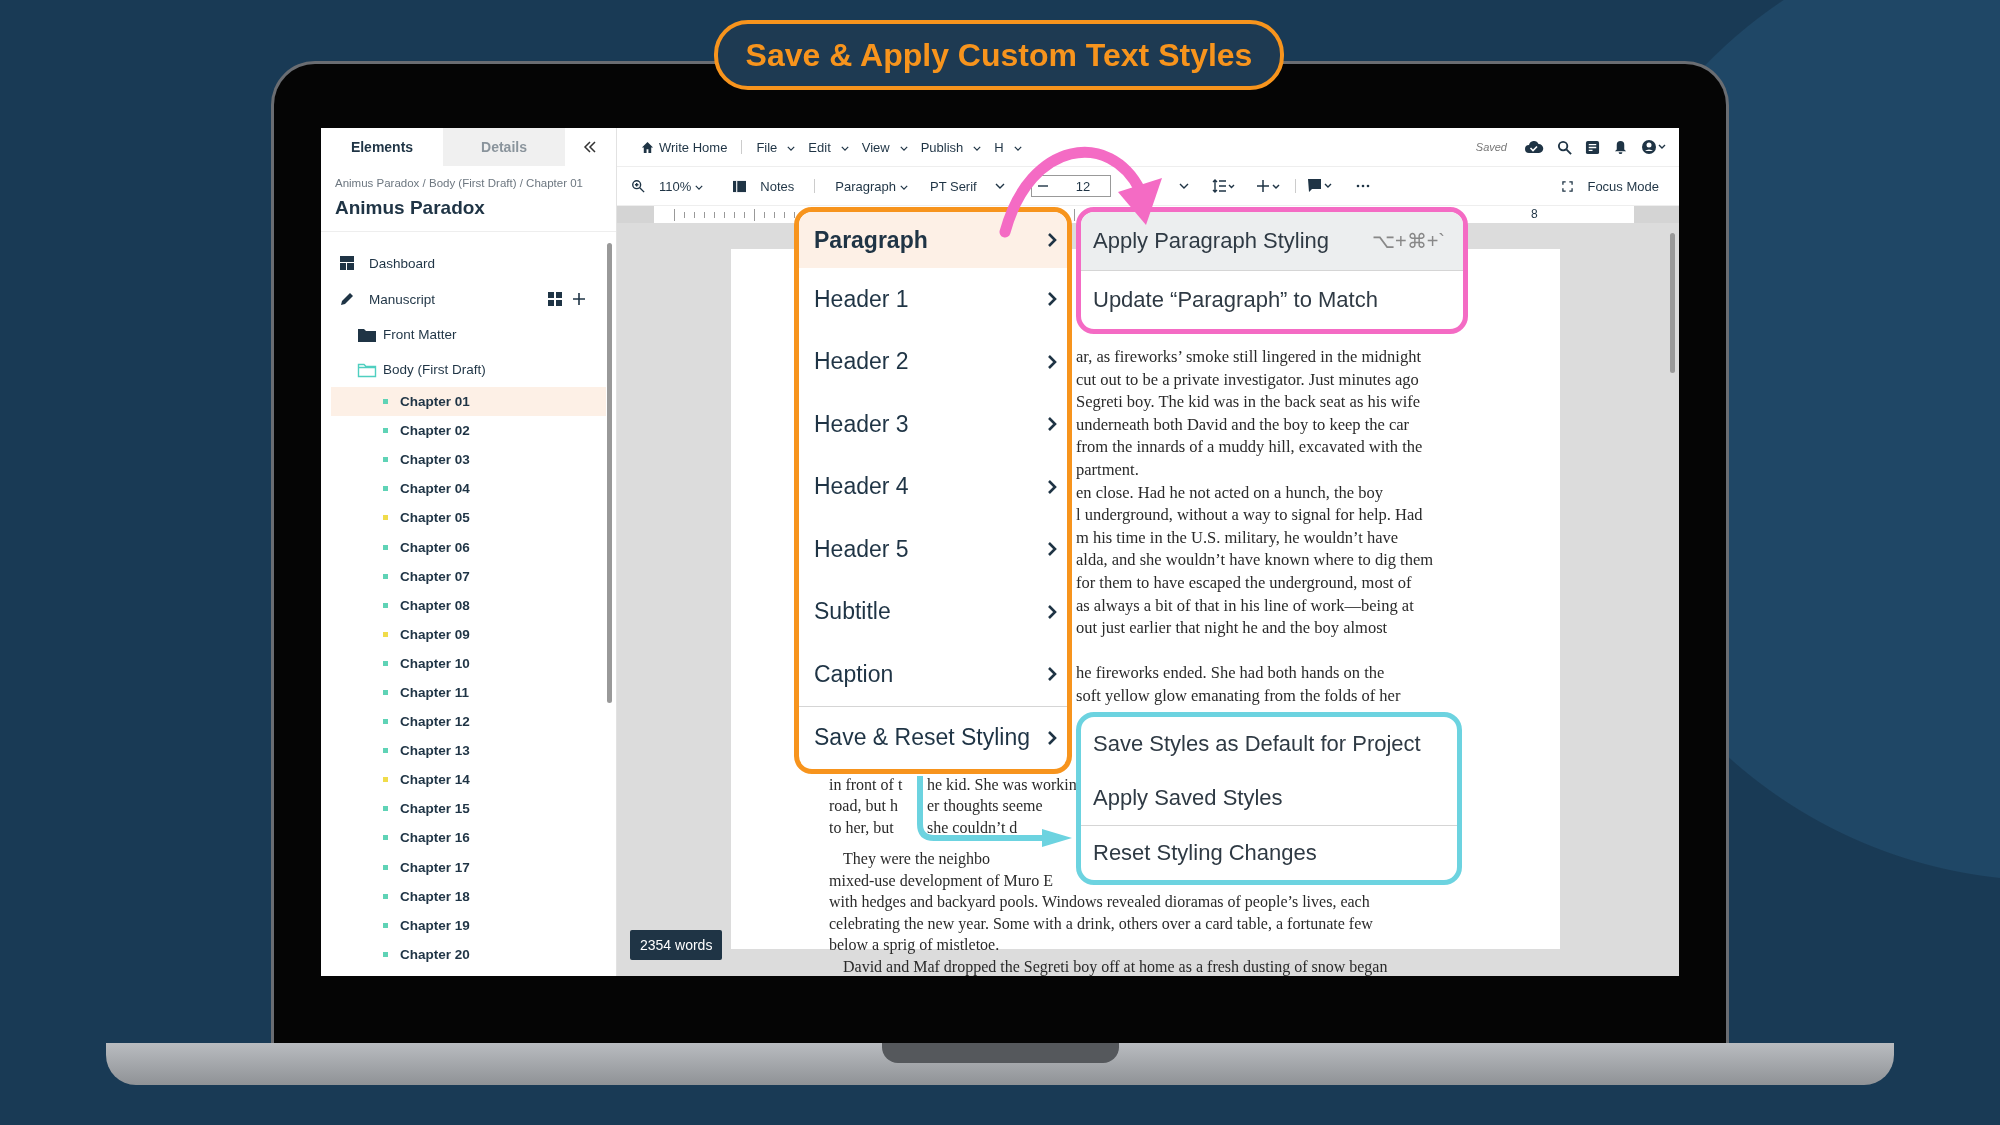  I want to click on chapter-item: Chapter 08, so click(468, 605).